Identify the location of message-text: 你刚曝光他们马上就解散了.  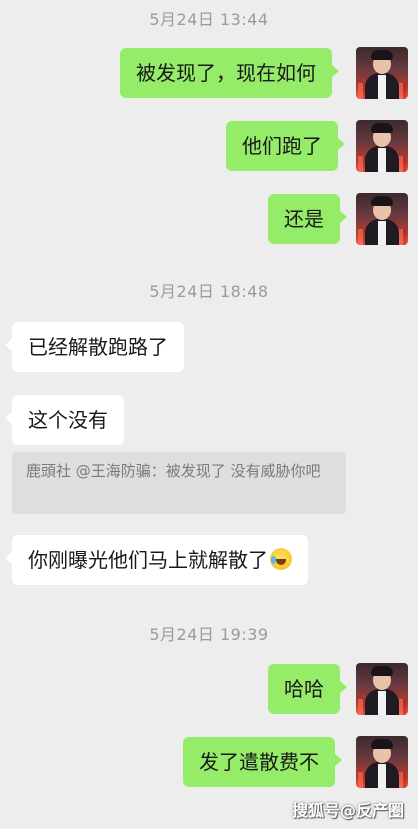
(148, 560).